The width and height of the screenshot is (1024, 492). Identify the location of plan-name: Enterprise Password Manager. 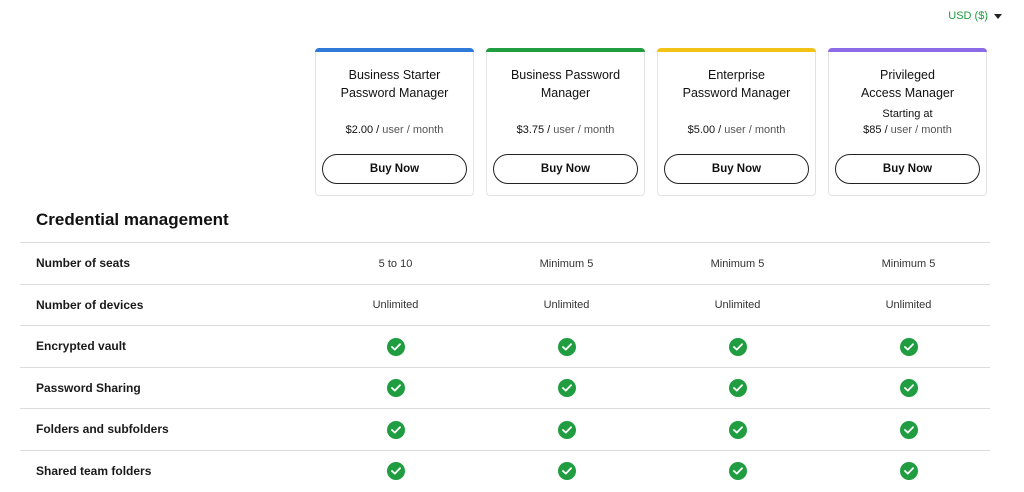
(736, 84).